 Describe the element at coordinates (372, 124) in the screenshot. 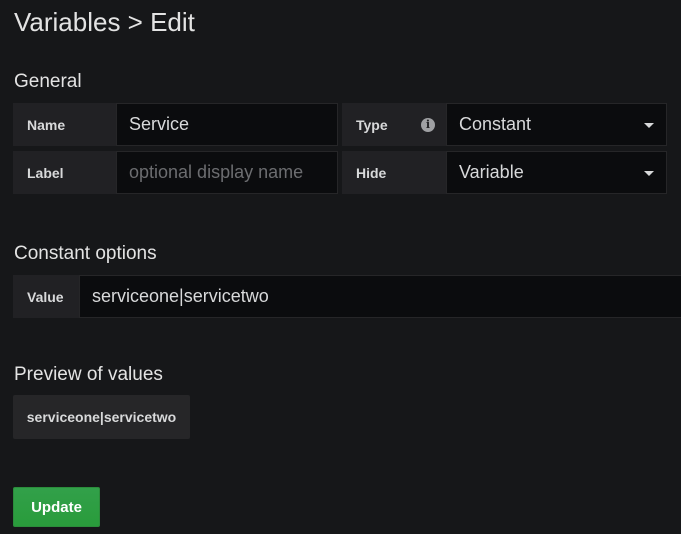

I see `type-label-text: Type` at that location.